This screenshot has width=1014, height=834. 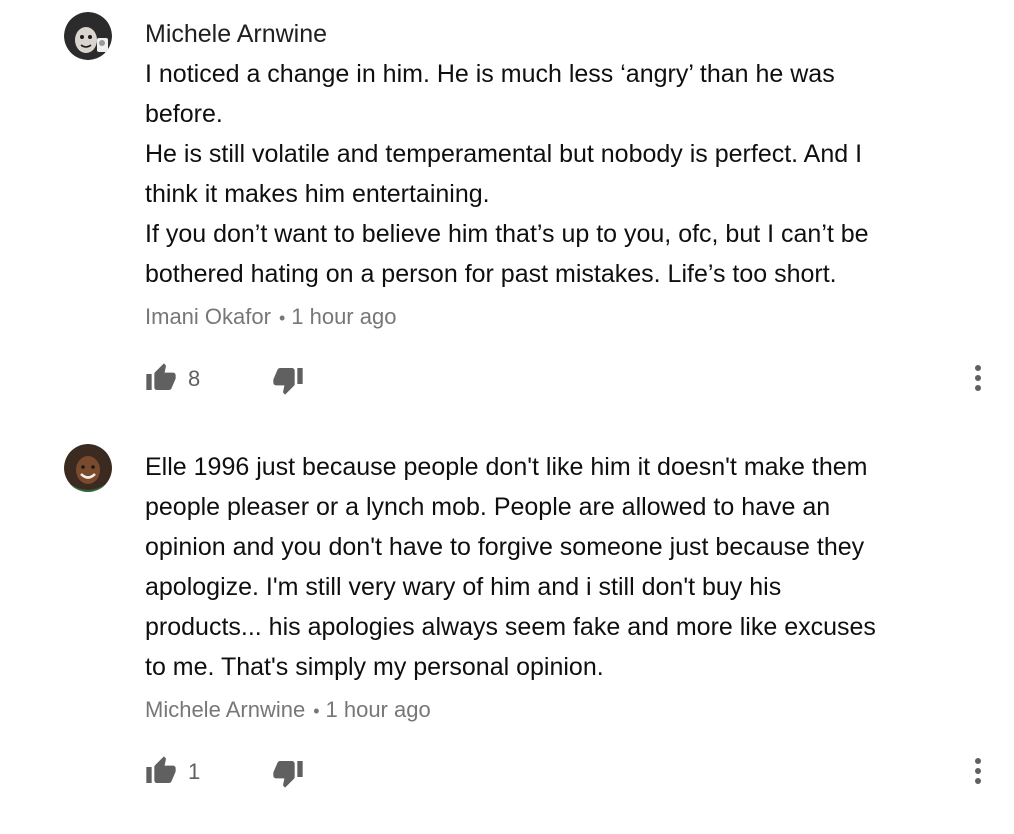 I want to click on reply-to-author: Imani Okafor, so click(x=208, y=316).